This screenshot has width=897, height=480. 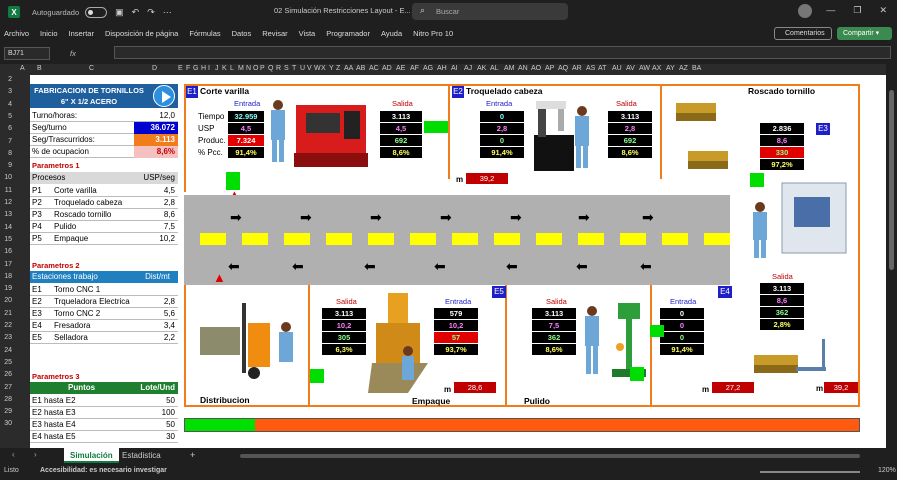 What do you see at coordinates (6, 387) in the screenshot?
I see `row-27: 27` at bounding box center [6, 387].